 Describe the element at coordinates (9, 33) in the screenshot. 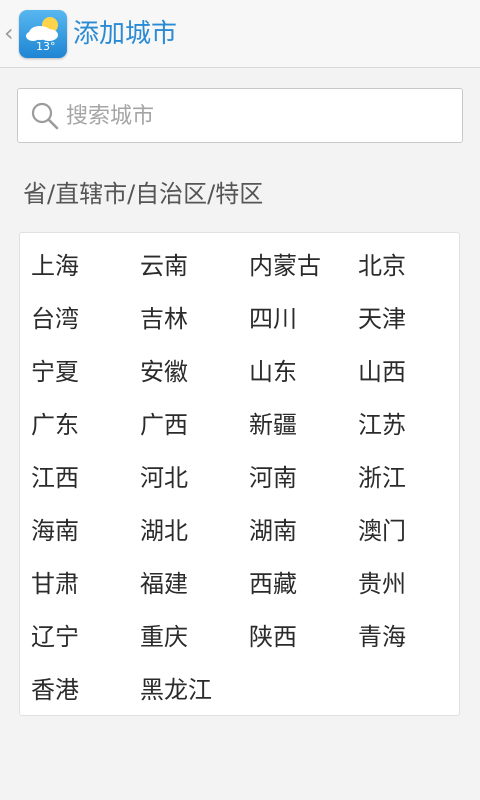

I see `chevron-left-icon: ‹` at that location.